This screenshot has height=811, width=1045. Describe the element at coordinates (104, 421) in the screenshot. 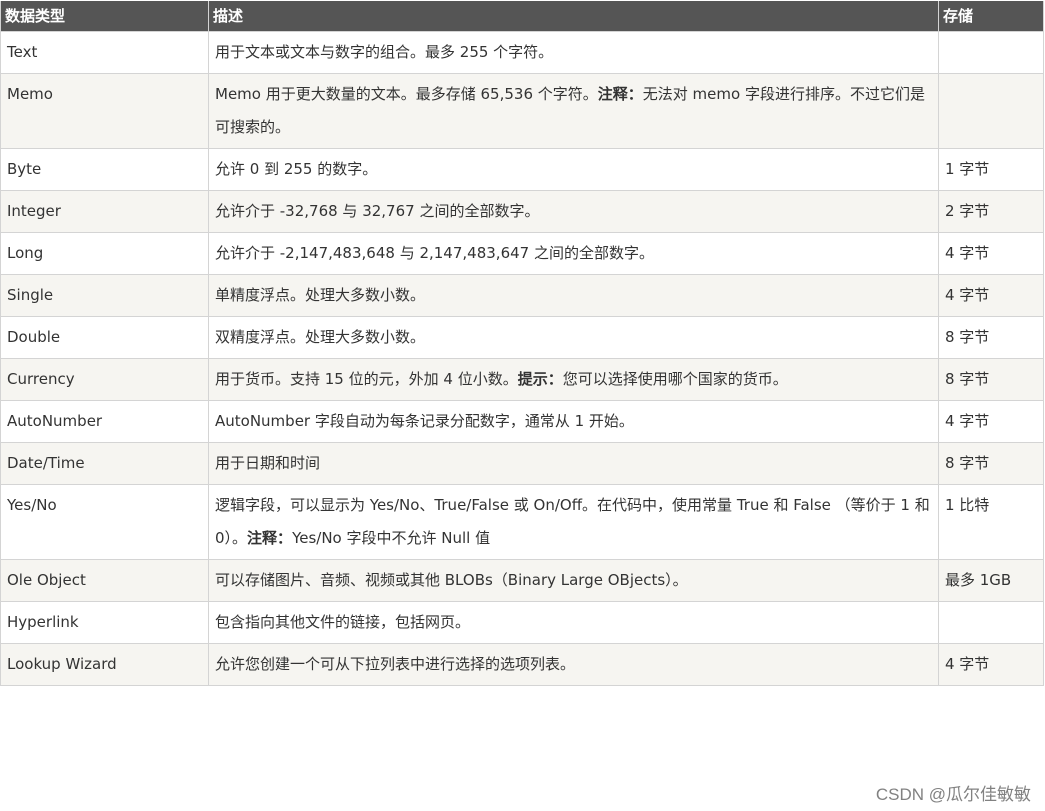

I see `cell-type: AutoNumber` at that location.